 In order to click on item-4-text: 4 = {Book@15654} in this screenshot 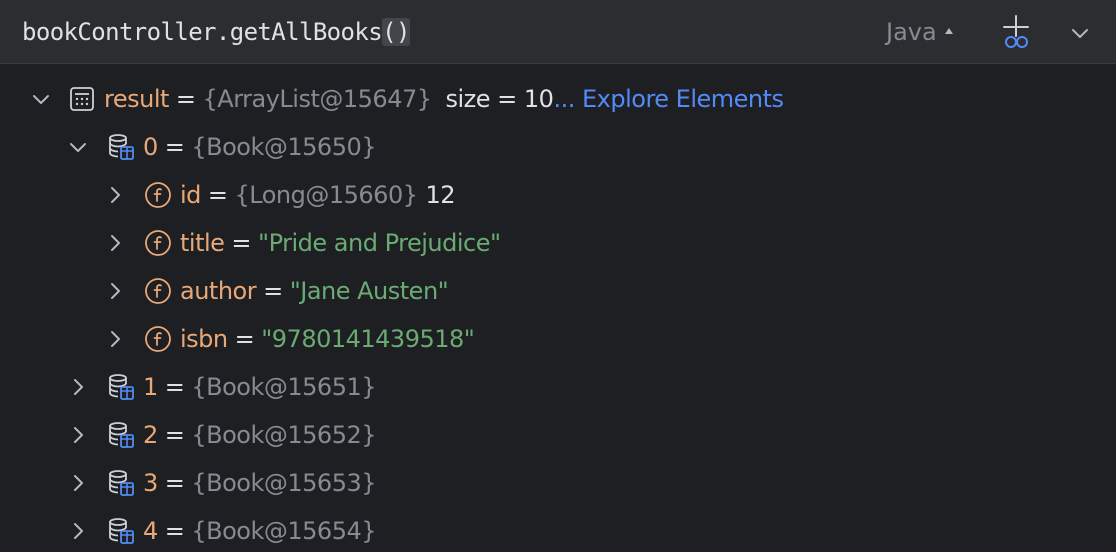, I will do `click(260, 529)`.